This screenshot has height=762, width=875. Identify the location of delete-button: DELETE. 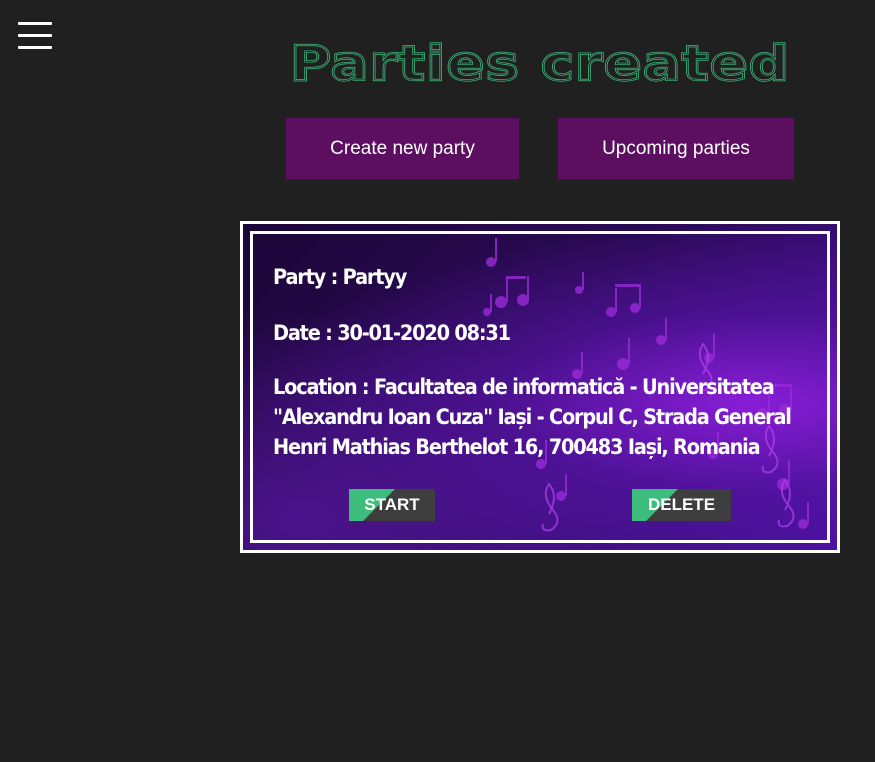
(681, 505).